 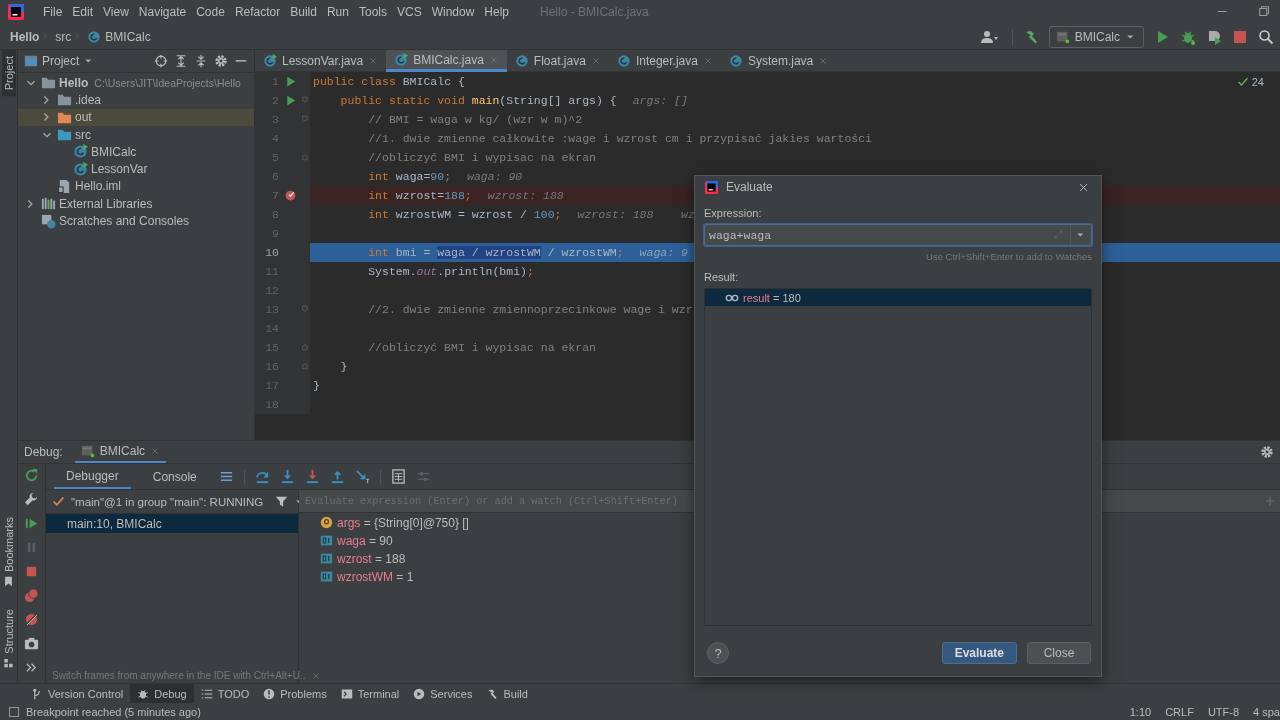 I want to click on tool-window-button: Services, so click(x=443, y=693).